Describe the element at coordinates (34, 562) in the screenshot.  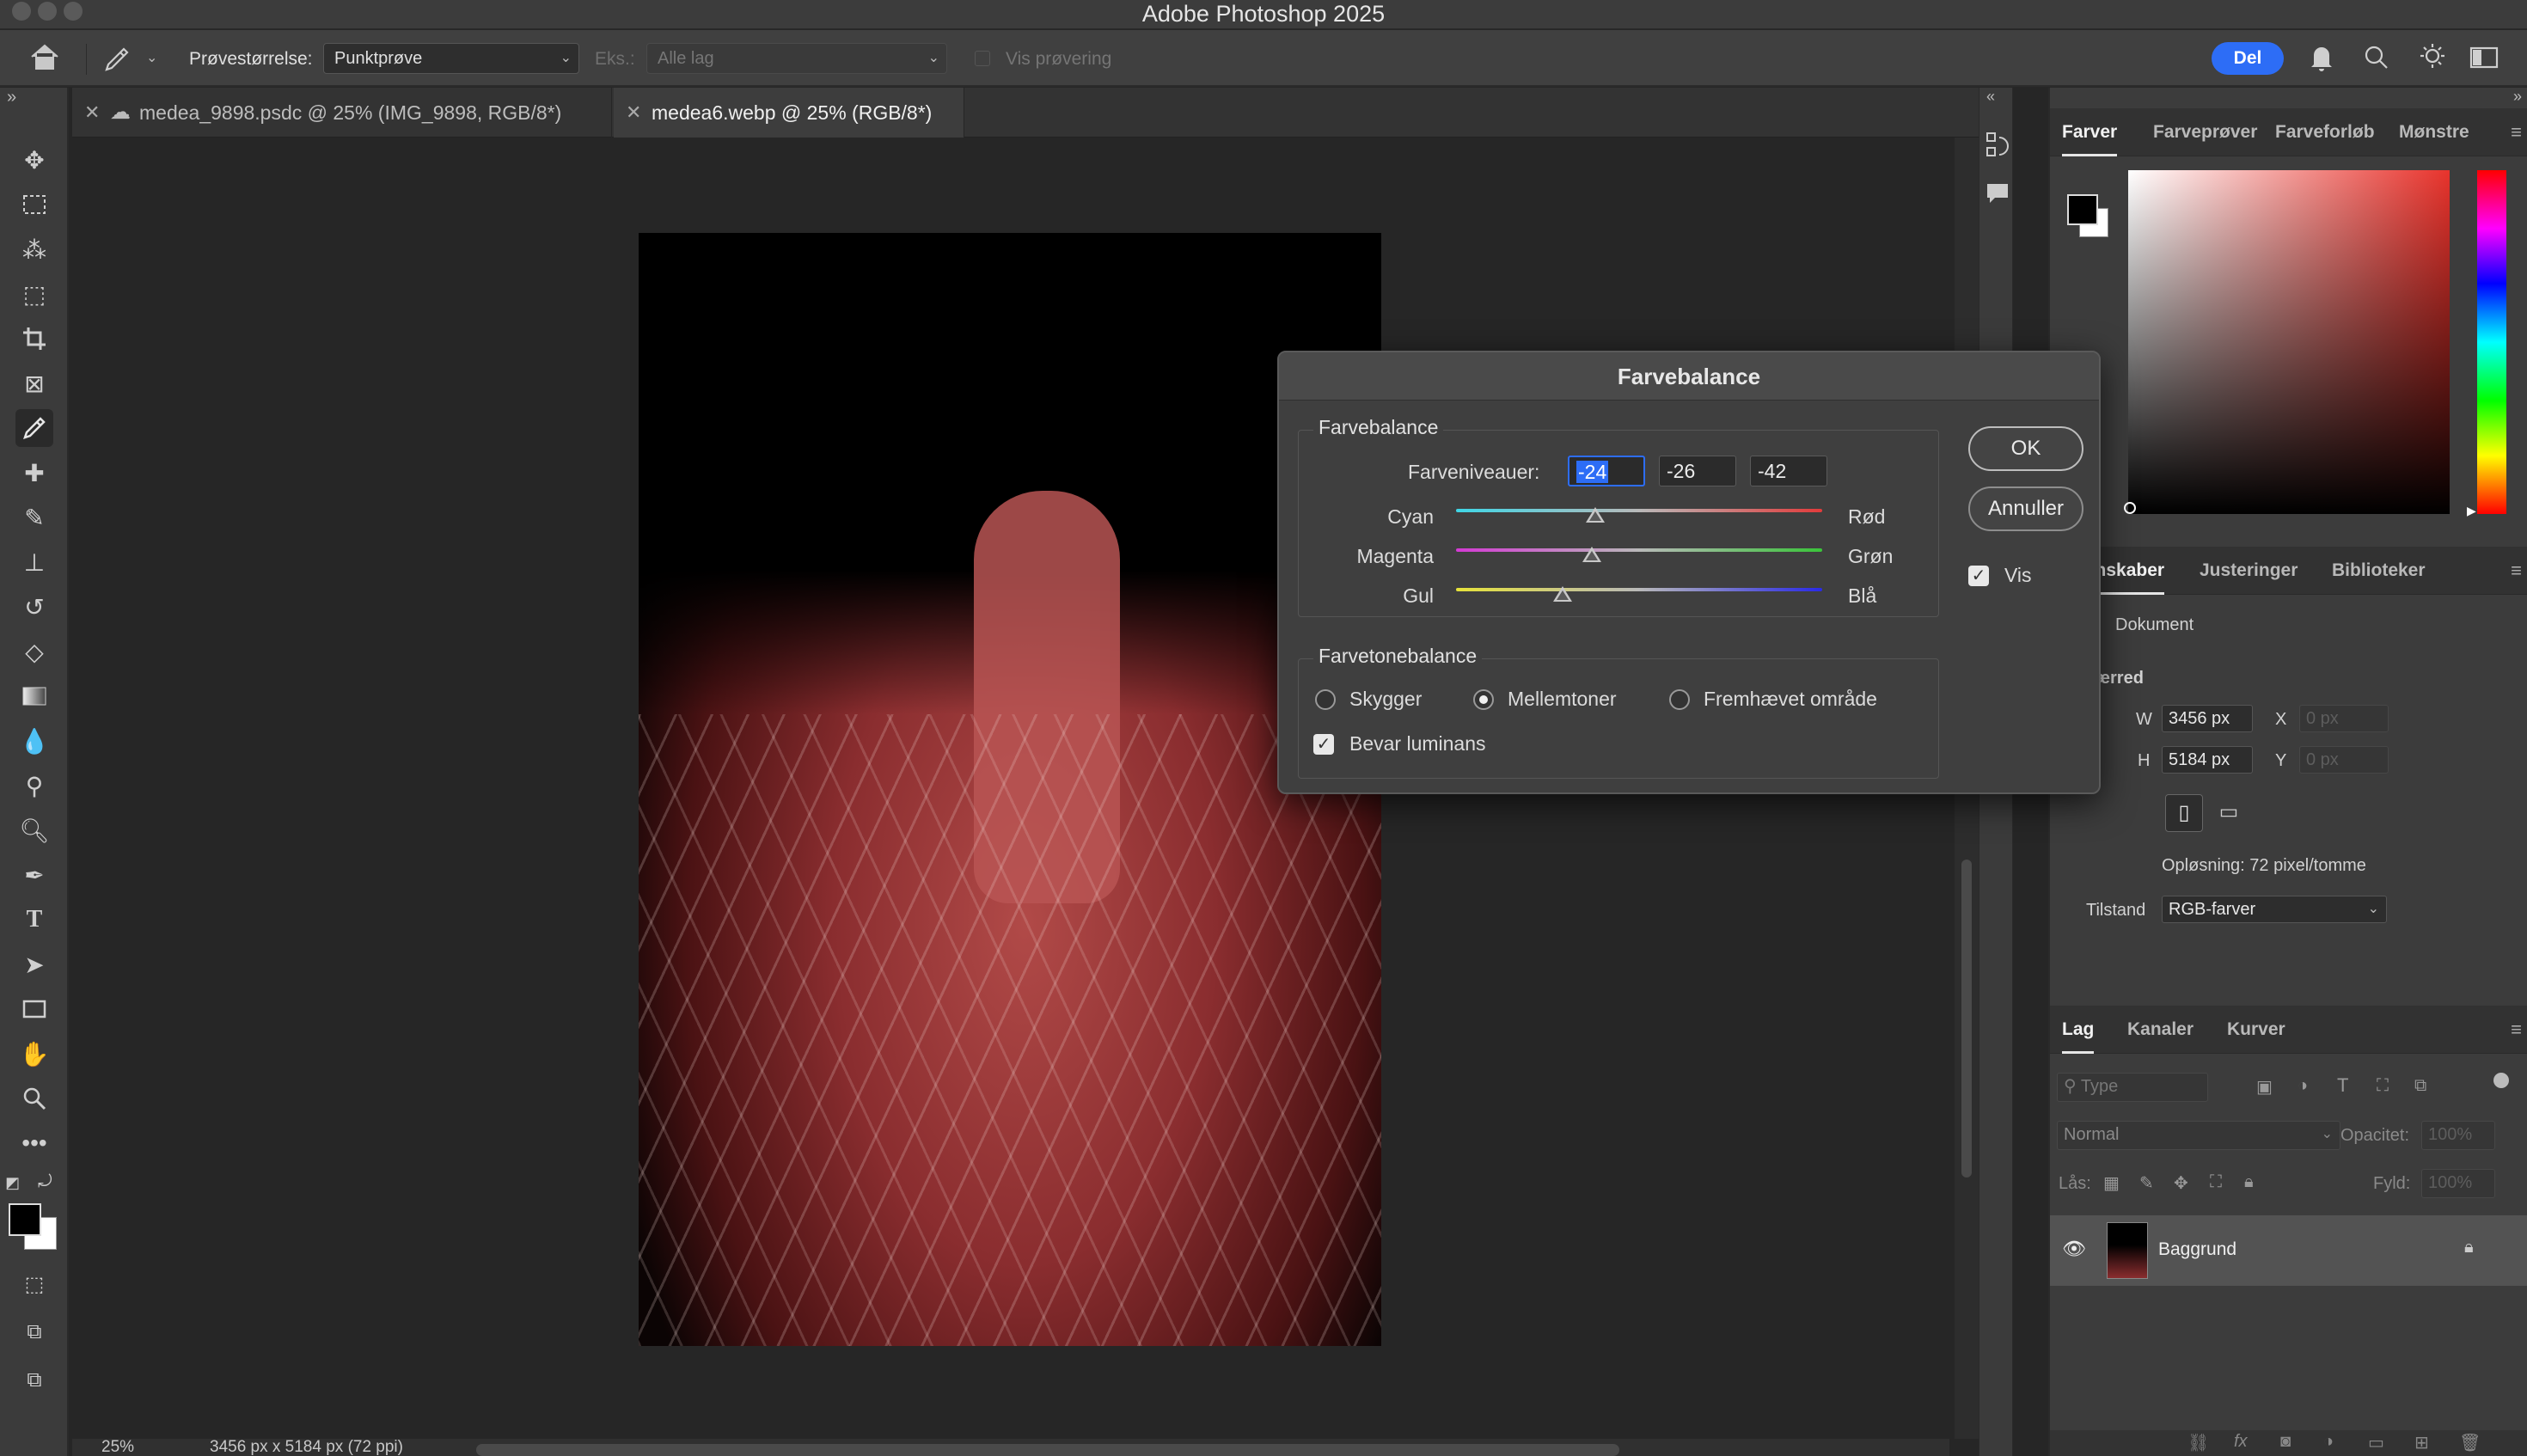
I see `clone-stamp-tool-icon: ⊥` at that location.